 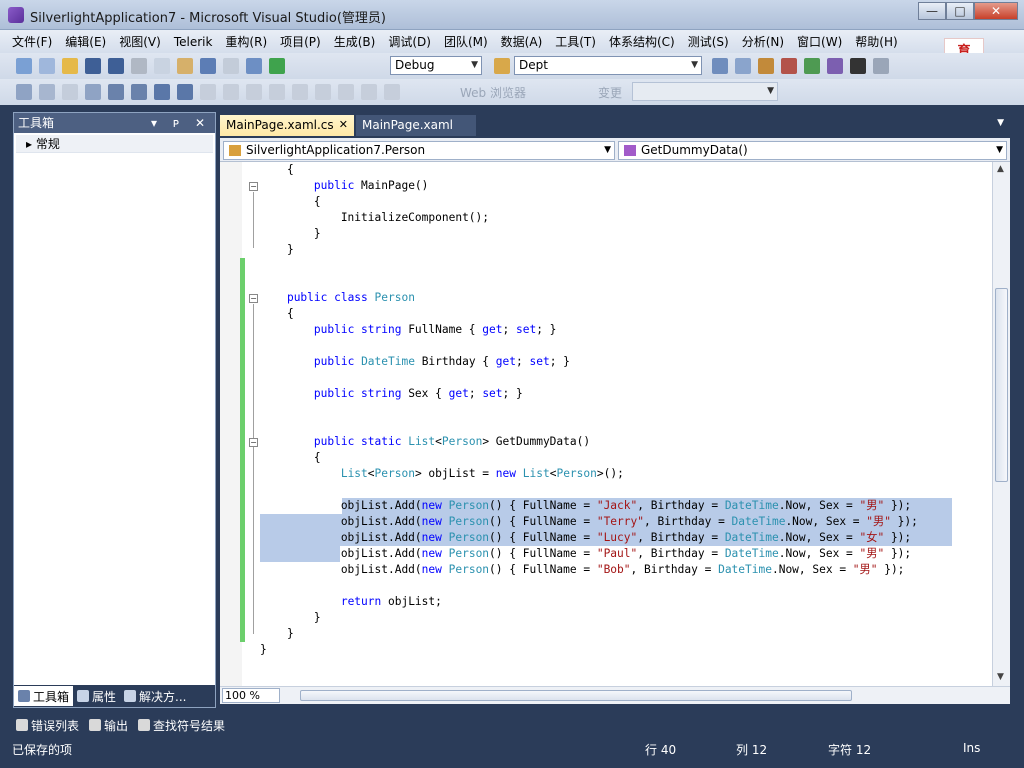 I want to click on paste-icon, so click(x=185, y=66).